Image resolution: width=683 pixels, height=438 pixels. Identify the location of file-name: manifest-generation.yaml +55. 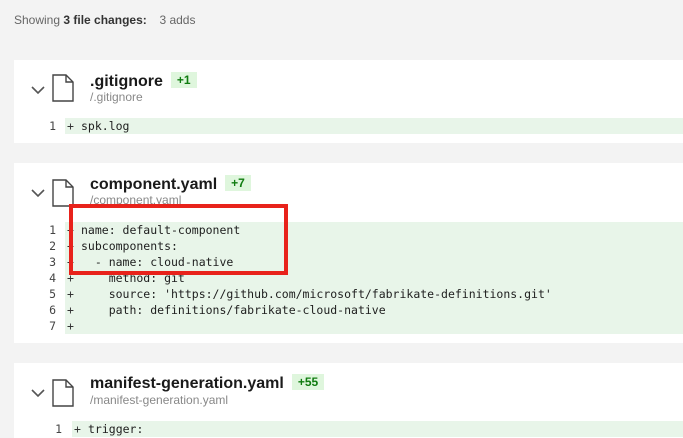
(207, 383).